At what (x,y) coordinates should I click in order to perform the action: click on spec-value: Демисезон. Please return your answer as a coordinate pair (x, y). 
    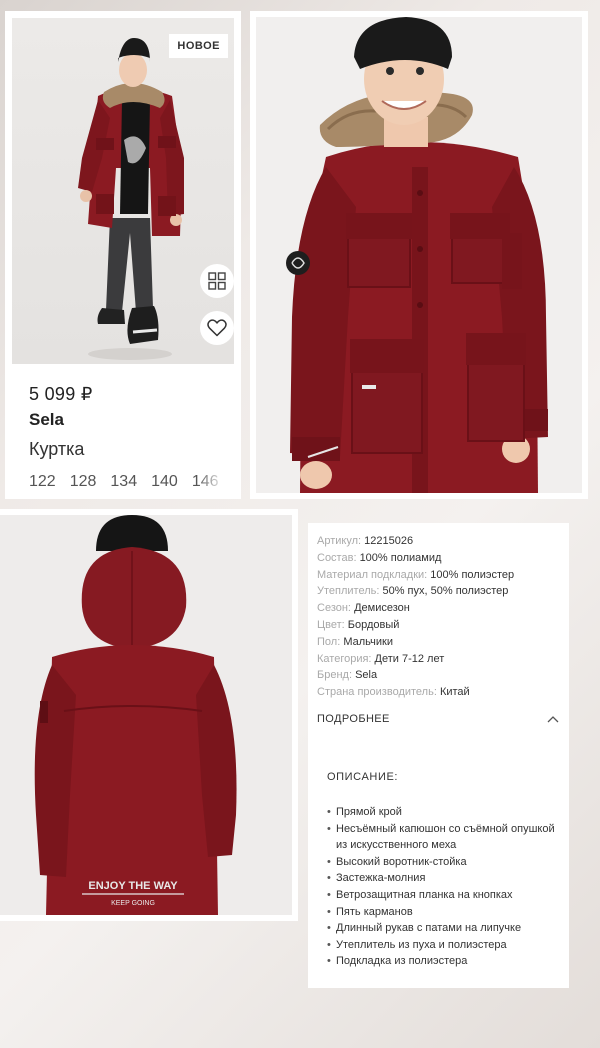
    Looking at the image, I should click on (382, 608).